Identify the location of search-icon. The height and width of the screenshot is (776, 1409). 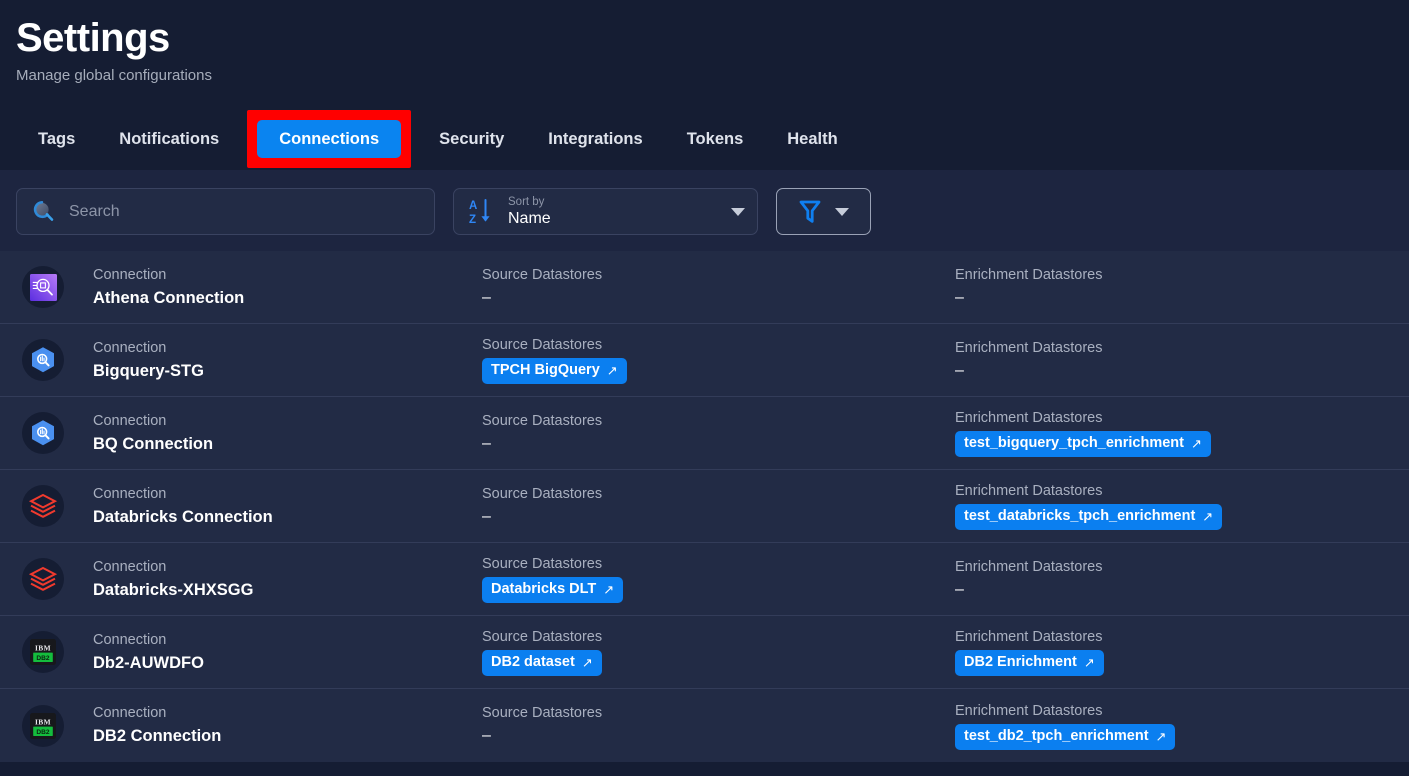
(44, 212).